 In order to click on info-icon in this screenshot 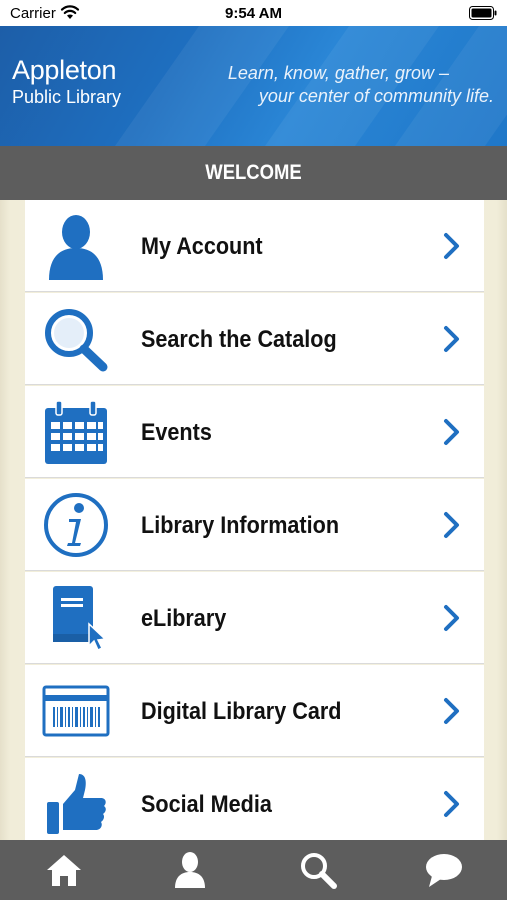, I will do `click(76, 525)`.